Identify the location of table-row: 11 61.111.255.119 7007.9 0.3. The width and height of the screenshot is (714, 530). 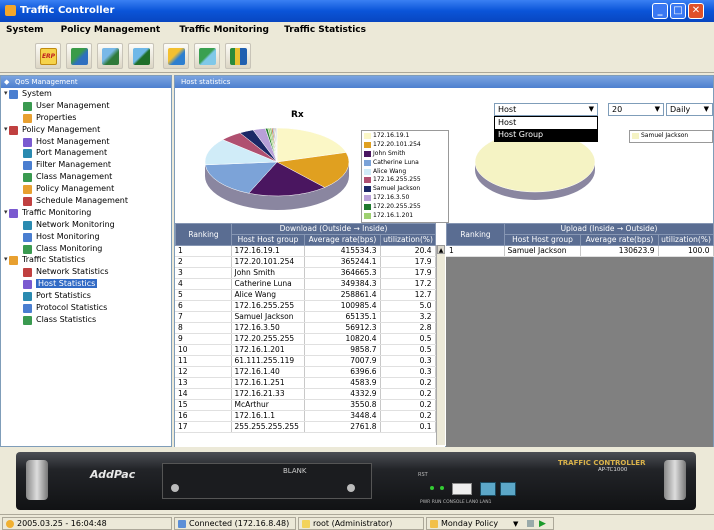
(305, 361).